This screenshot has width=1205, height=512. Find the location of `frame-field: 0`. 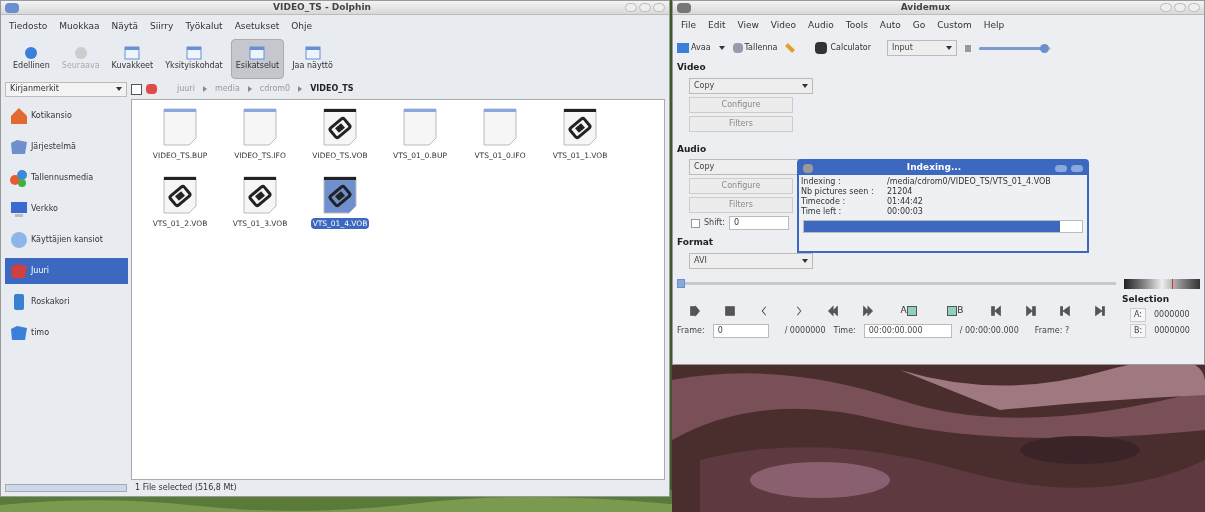

frame-field: 0 is located at coordinates (740, 330).